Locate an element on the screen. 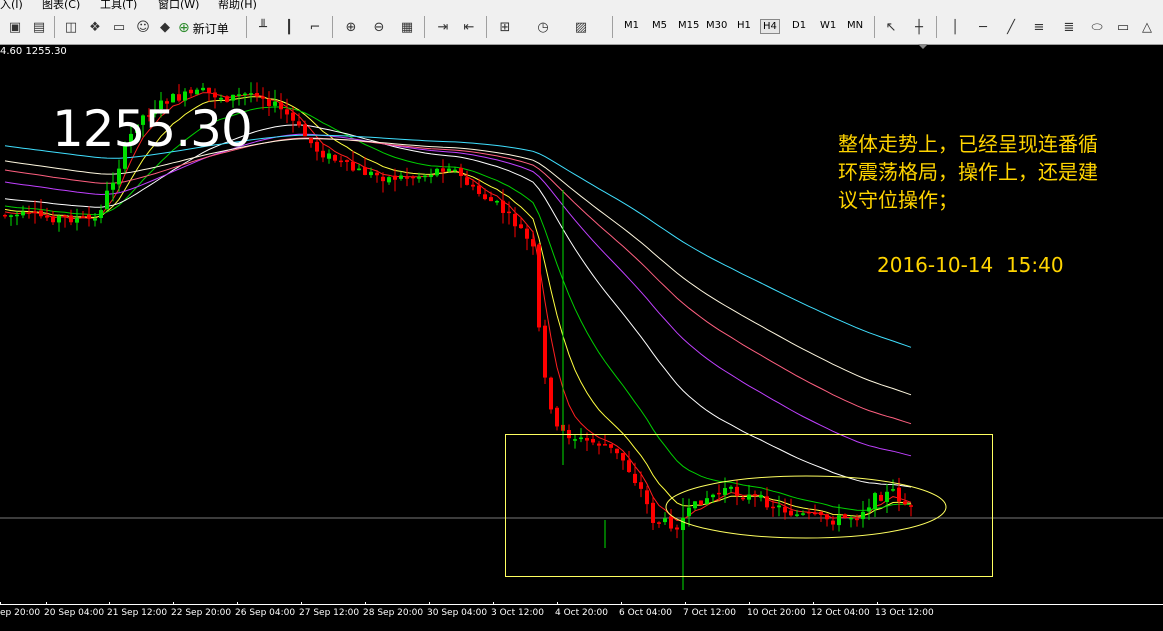  timeframe-w1: W1 is located at coordinates (828, 25).